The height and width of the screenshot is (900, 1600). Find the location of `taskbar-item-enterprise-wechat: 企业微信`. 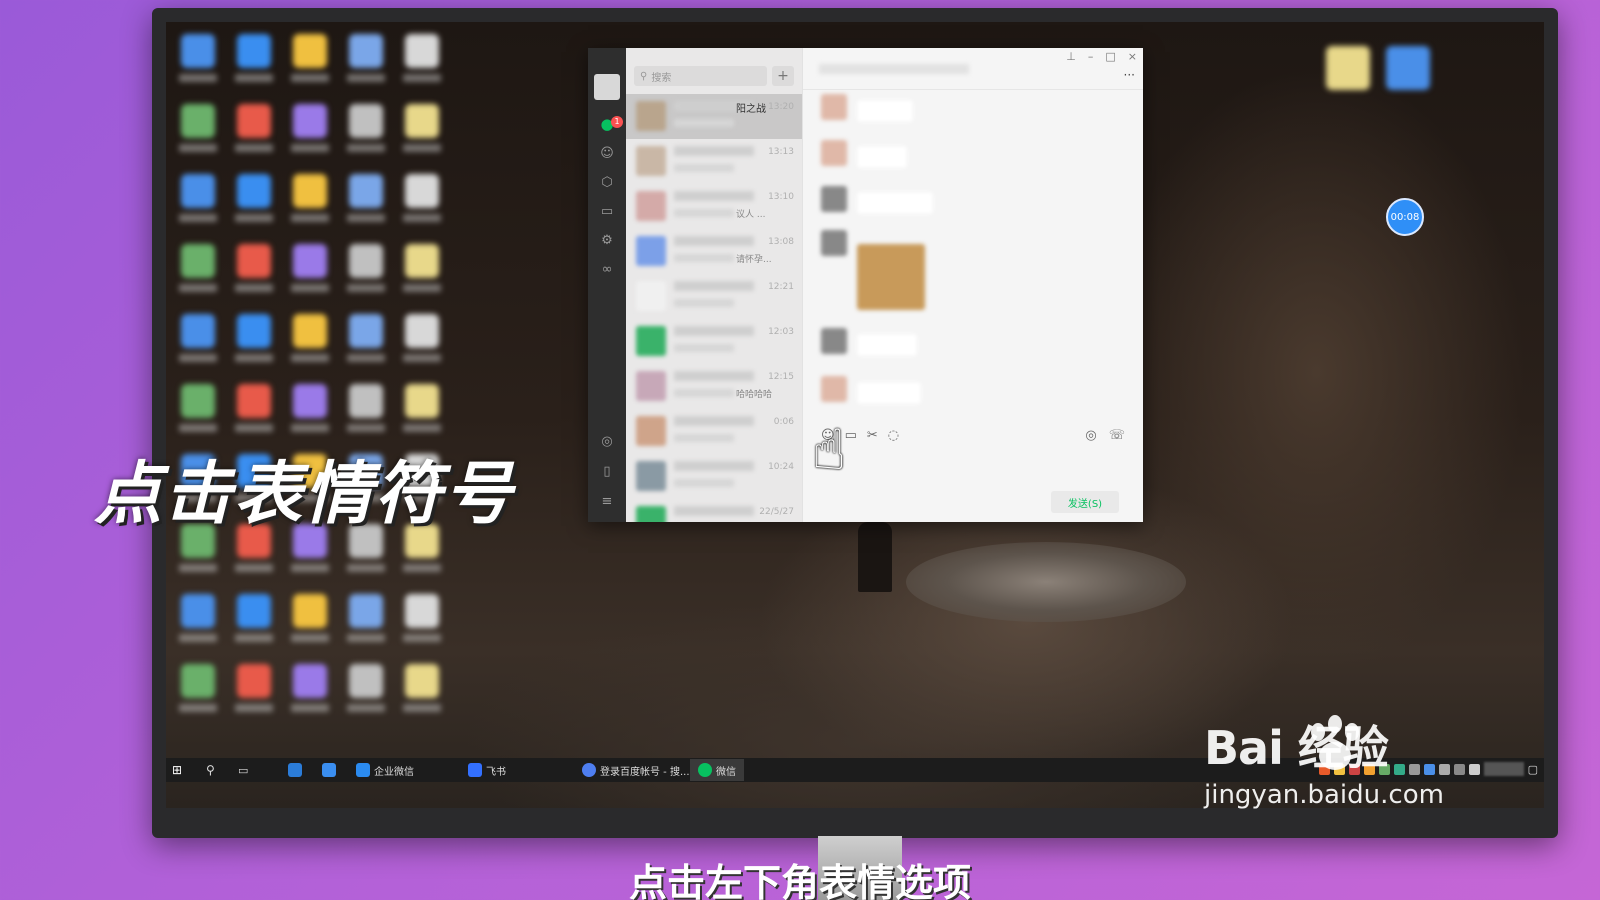

taskbar-item-enterprise-wechat: 企业微信 is located at coordinates (385, 770).